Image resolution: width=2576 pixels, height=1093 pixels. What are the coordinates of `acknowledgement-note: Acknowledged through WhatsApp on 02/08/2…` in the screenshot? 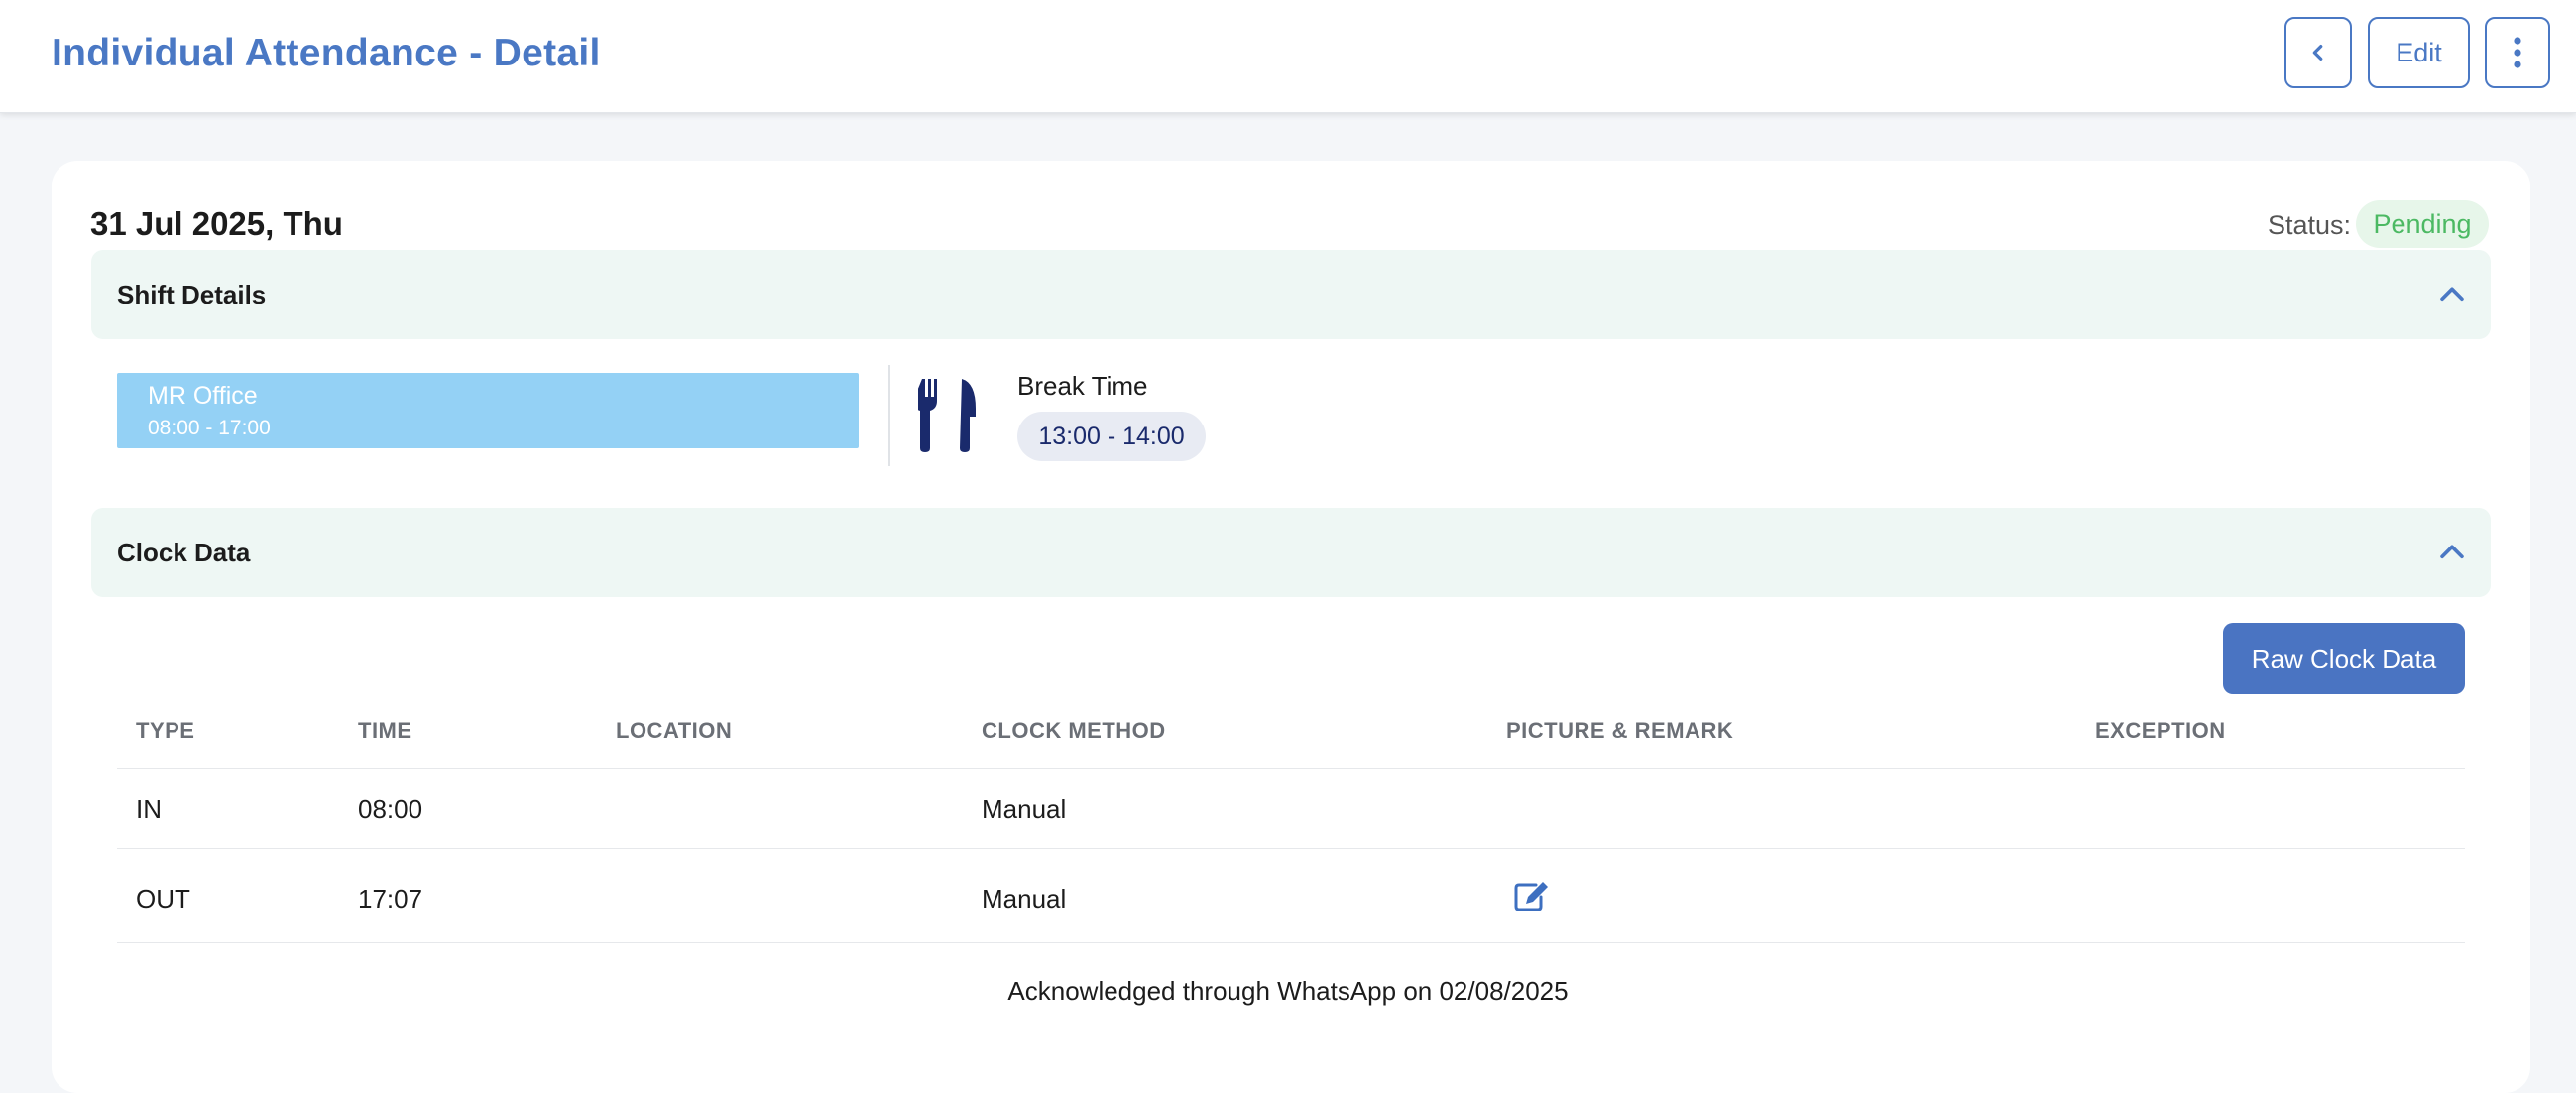 It's located at (1288, 991).